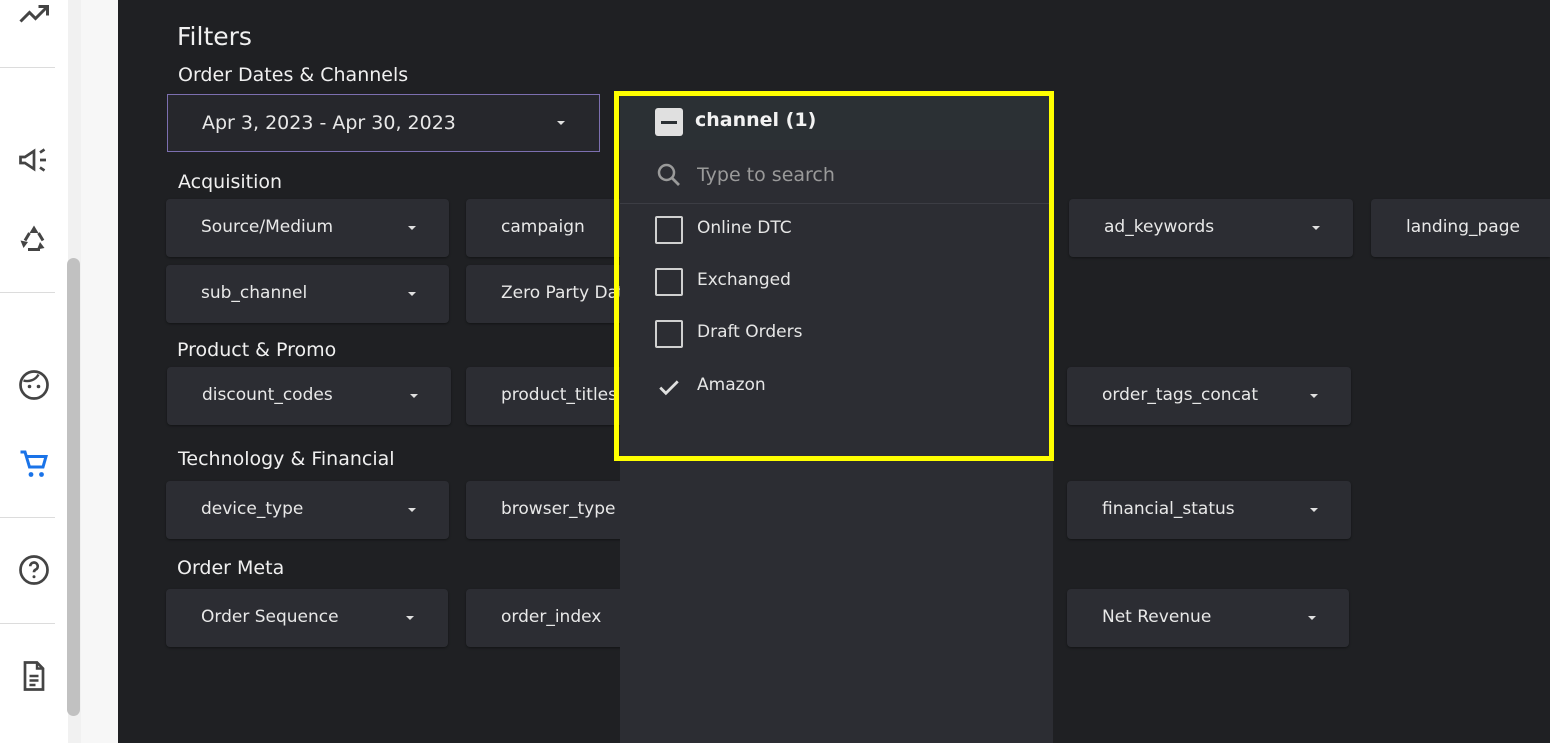 The width and height of the screenshot is (1550, 743). I want to click on document-icon, so click(34, 676).